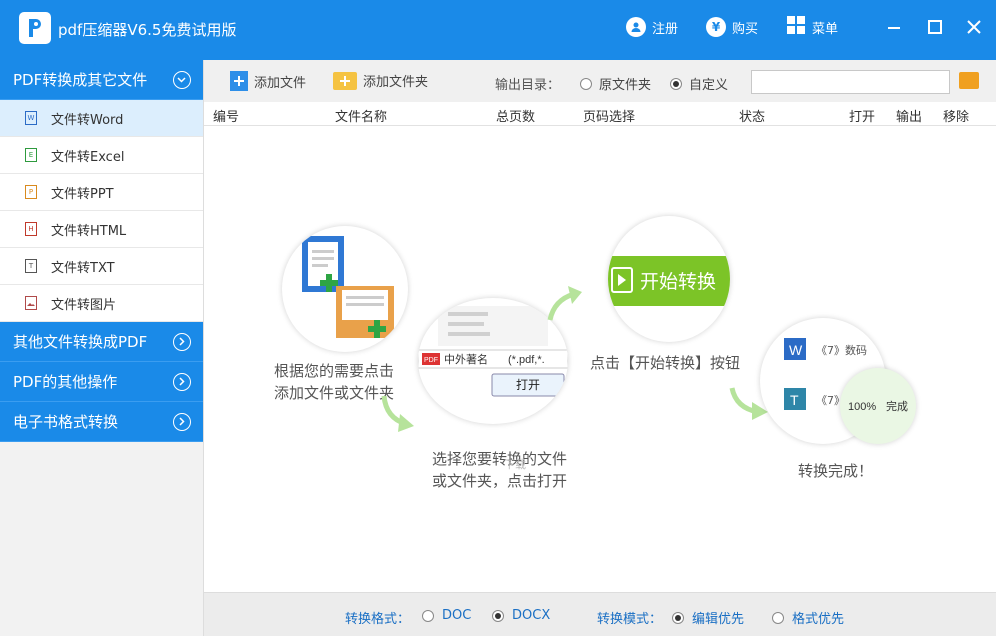 This screenshot has height=636, width=996. I want to click on step1-line1: 根据您的需要点击, so click(334, 371).